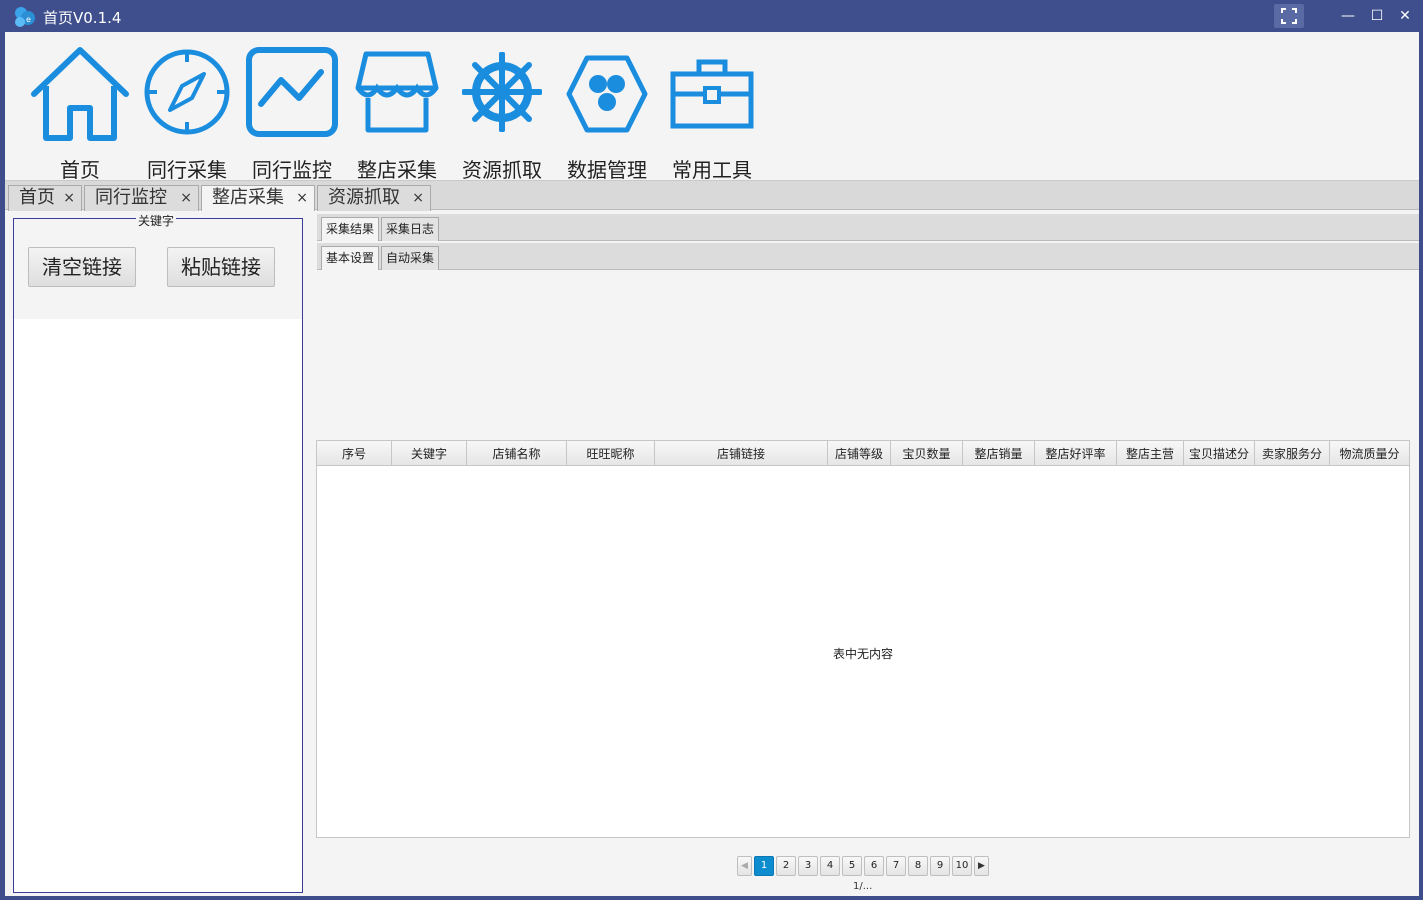 Image resolution: width=1423 pixels, height=900 pixels. Describe the element at coordinates (517, 453) in the screenshot. I see `column-header: 店铺名称` at that location.